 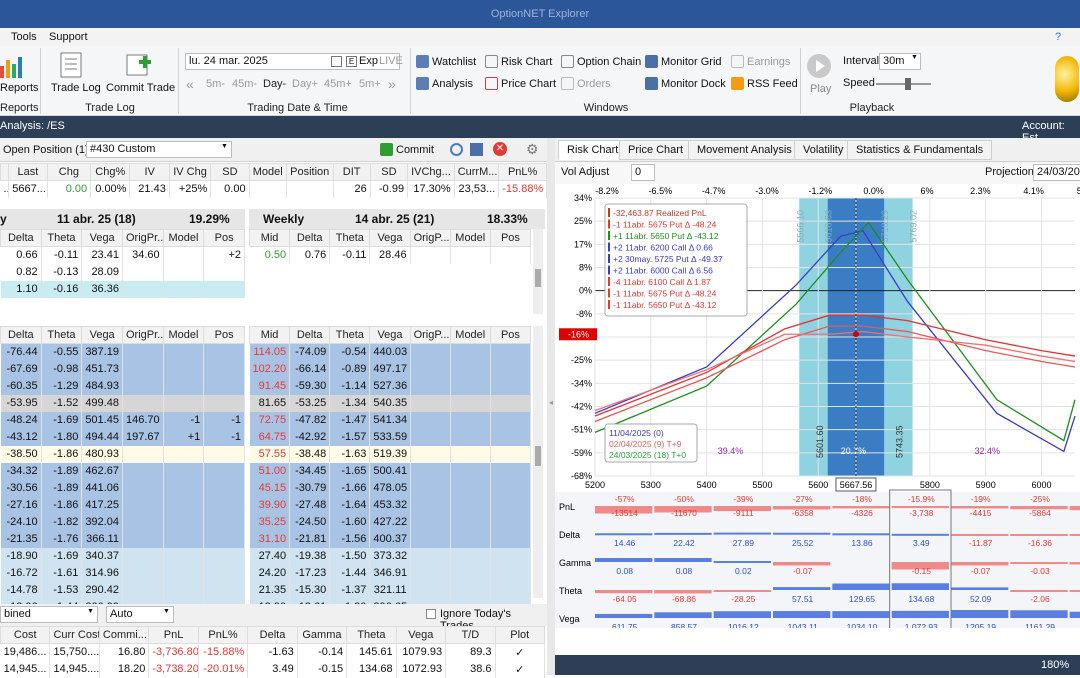 What do you see at coordinates (122, 454) in the screenshot?
I see `table-row: -38.50 -1.86 480.93` at bounding box center [122, 454].